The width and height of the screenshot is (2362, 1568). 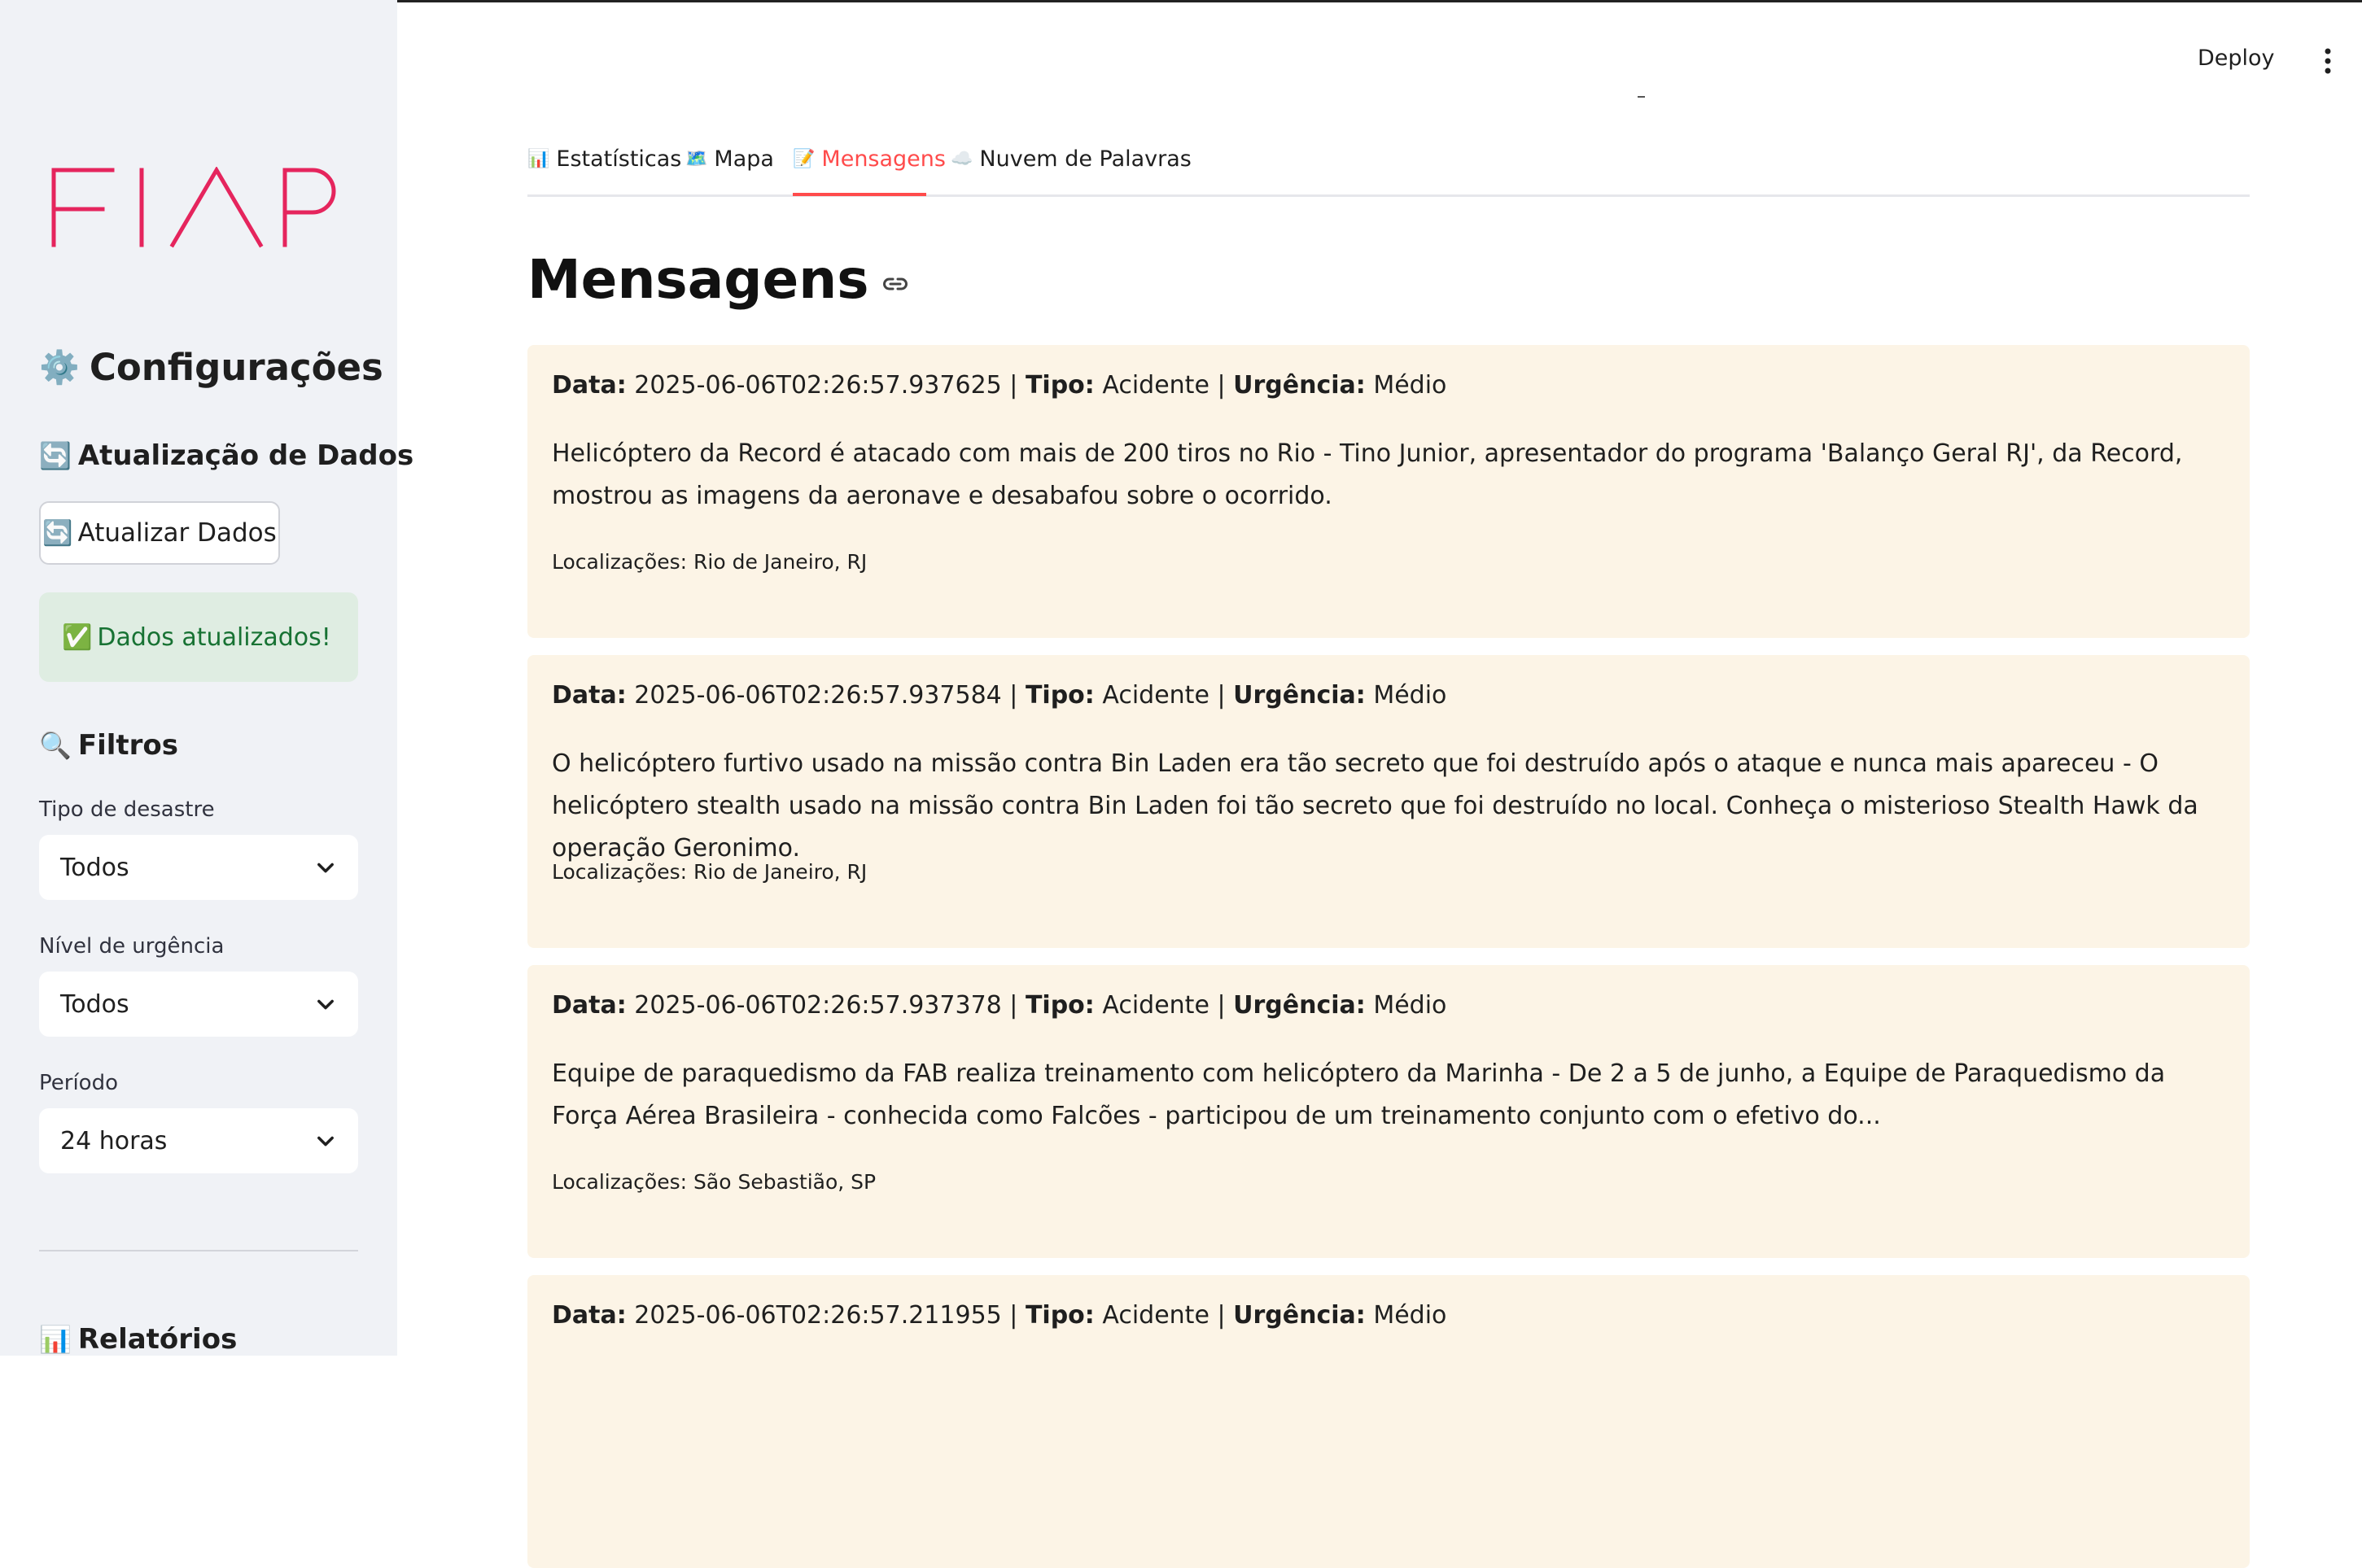 I want to click on urgency-value: Todos, so click(x=94, y=1004).